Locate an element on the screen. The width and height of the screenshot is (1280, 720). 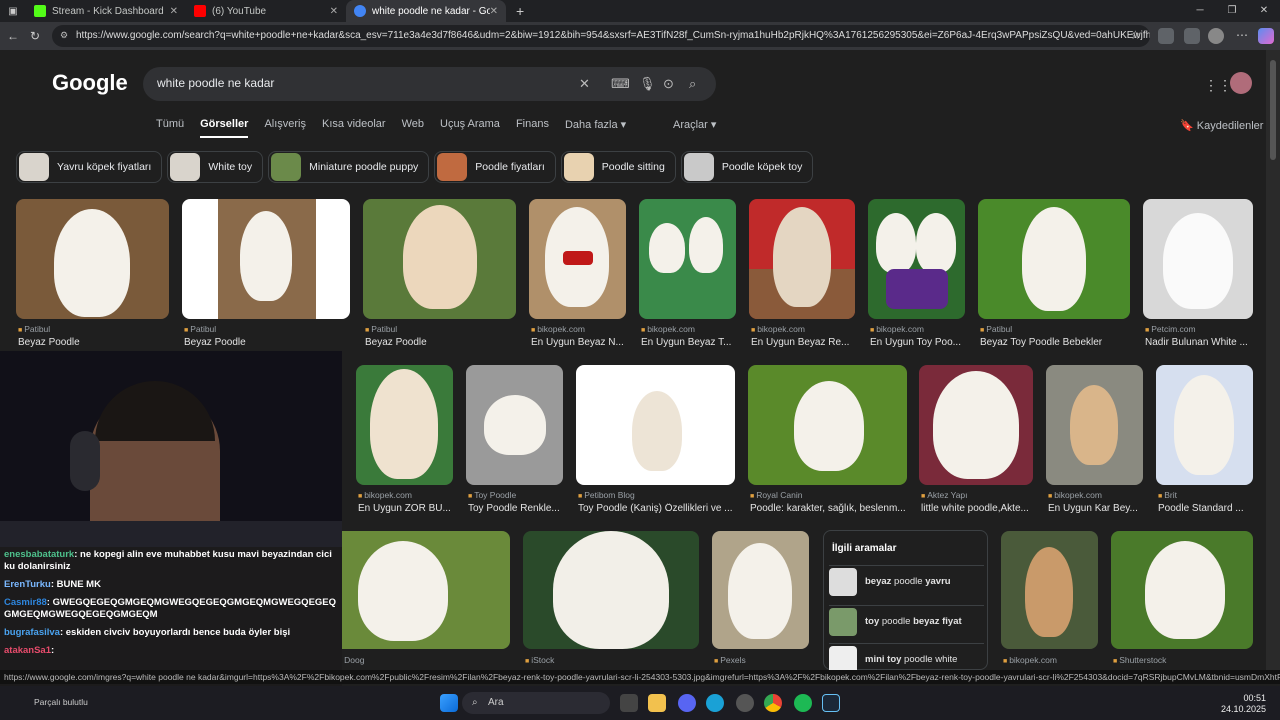
google-apps-icon: ⋮⋮ is located at coordinates (1218, 85).